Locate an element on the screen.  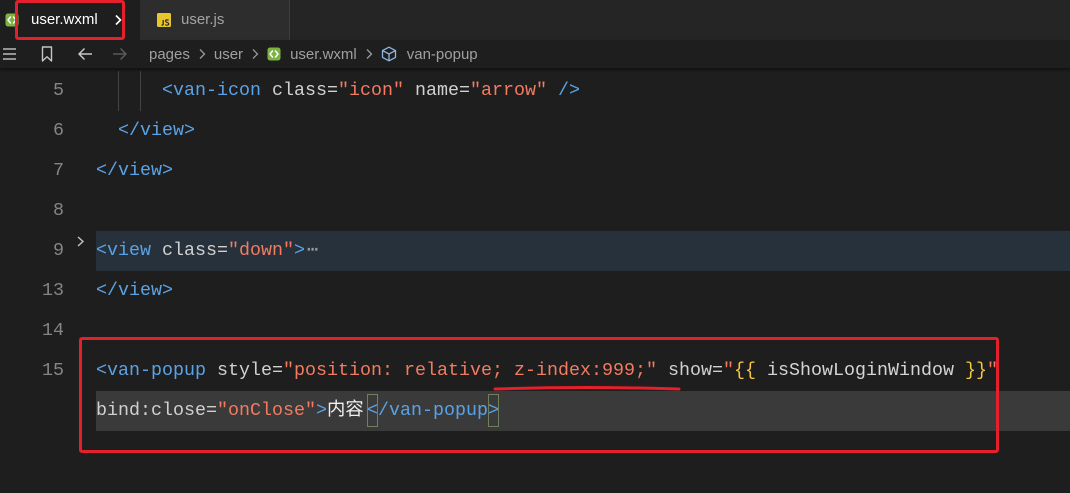
code-line: 6 </view> is located at coordinates (535, 131).